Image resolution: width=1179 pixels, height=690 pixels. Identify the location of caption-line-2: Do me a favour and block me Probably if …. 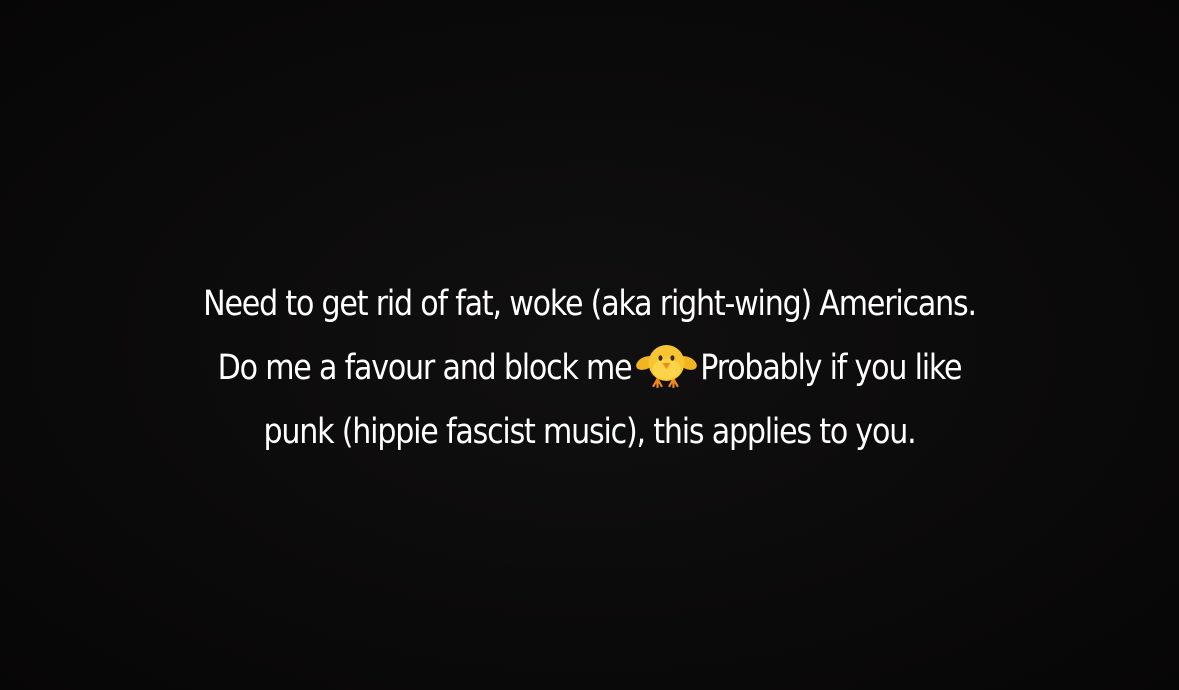
(590, 368).